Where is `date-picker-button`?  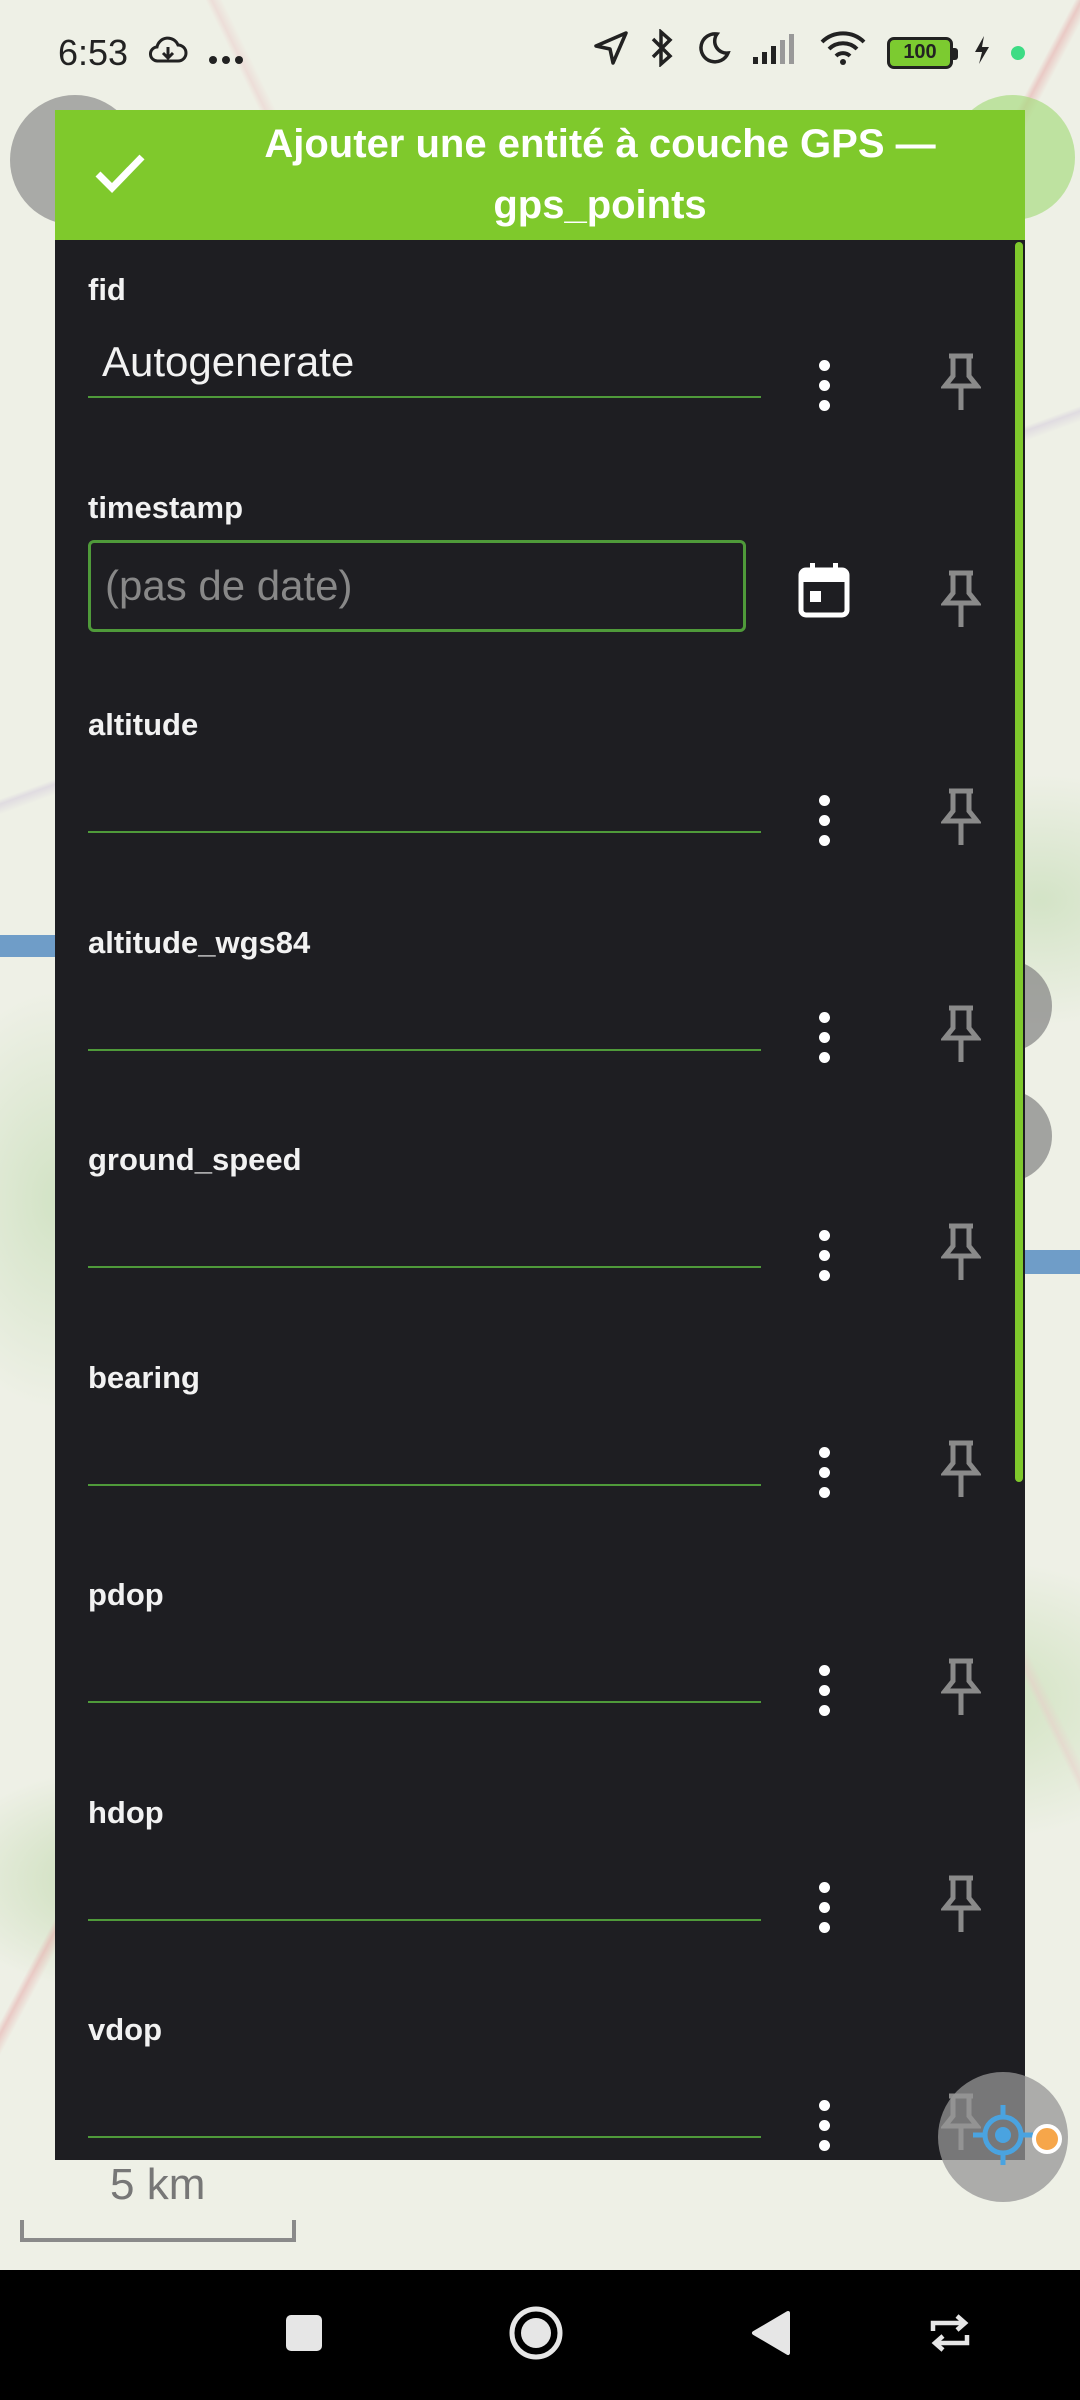
date-picker-button is located at coordinates (824, 593).